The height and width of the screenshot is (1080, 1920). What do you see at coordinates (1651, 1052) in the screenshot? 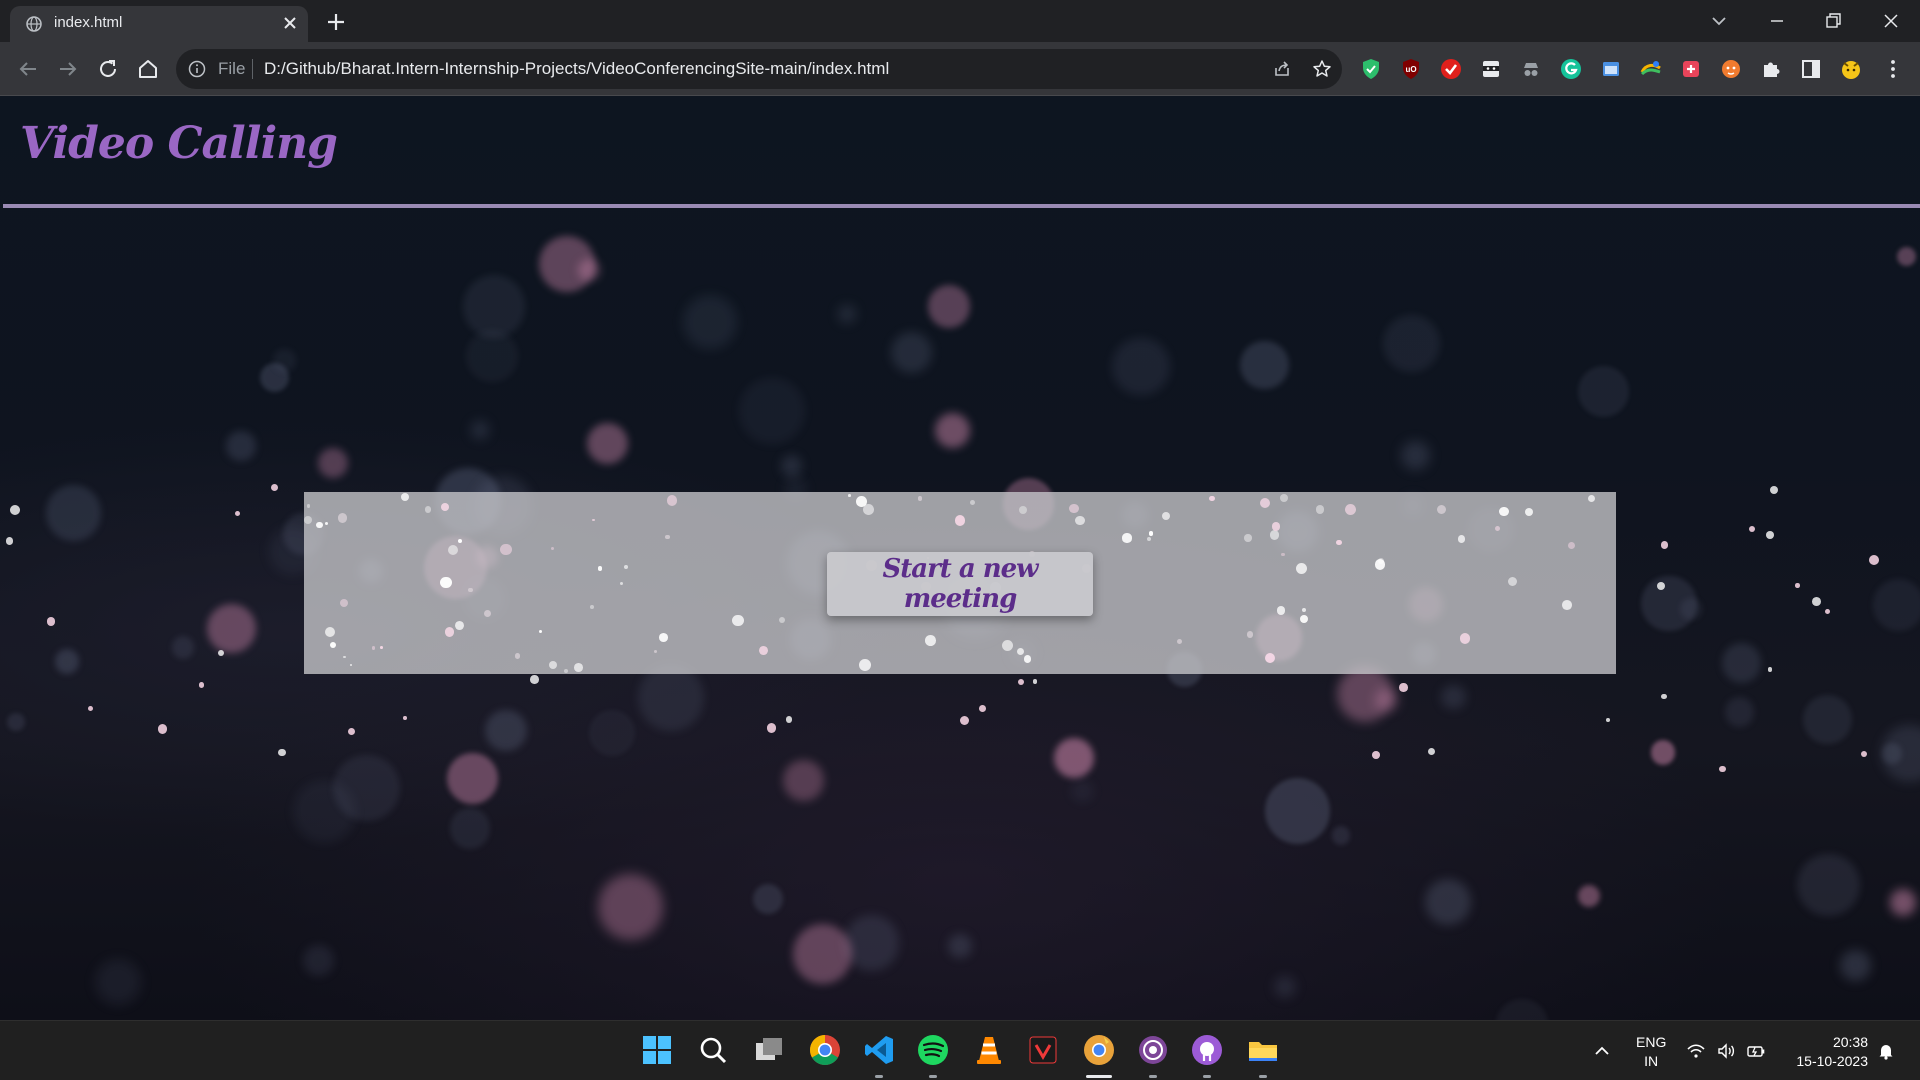
I see `language-indicator: ENG IN` at bounding box center [1651, 1052].